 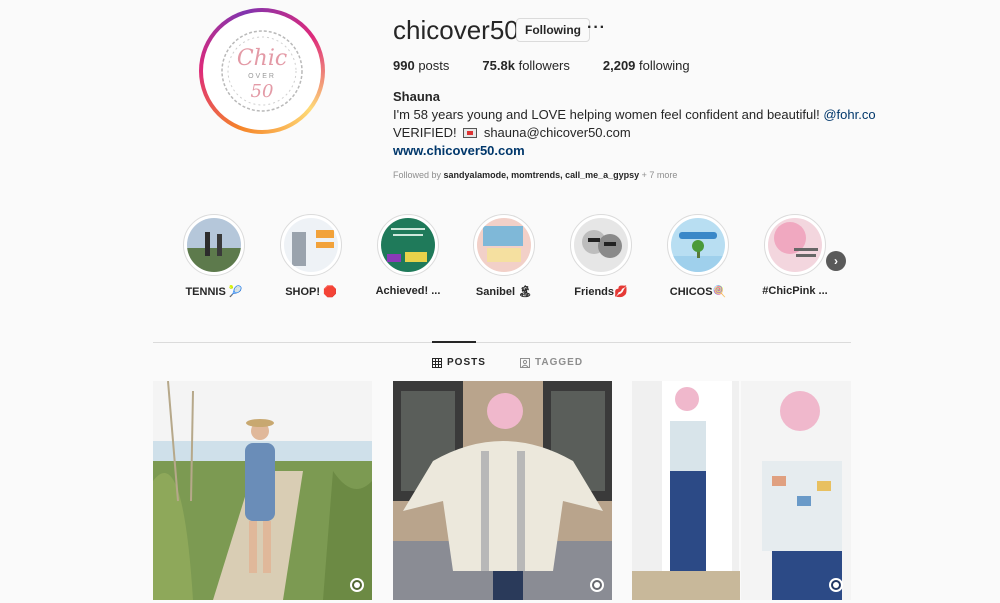 I want to click on highlight-shop: SHOP! 🛑, so click(x=311, y=256).